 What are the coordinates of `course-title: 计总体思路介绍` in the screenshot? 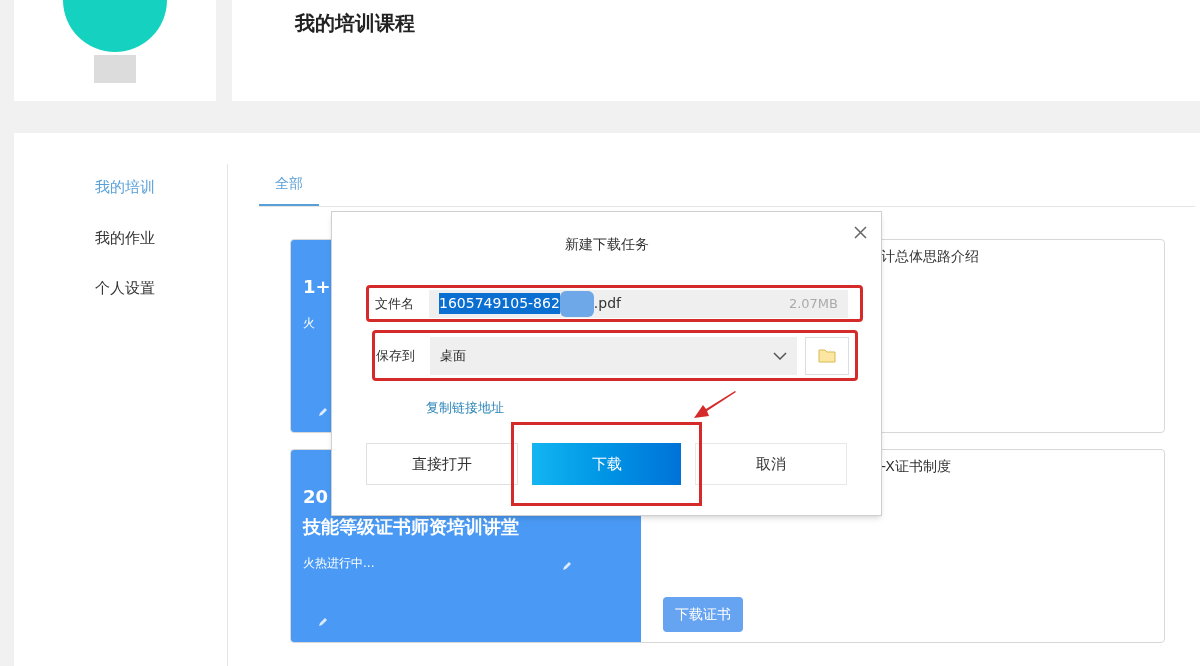 It's located at (930, 256).